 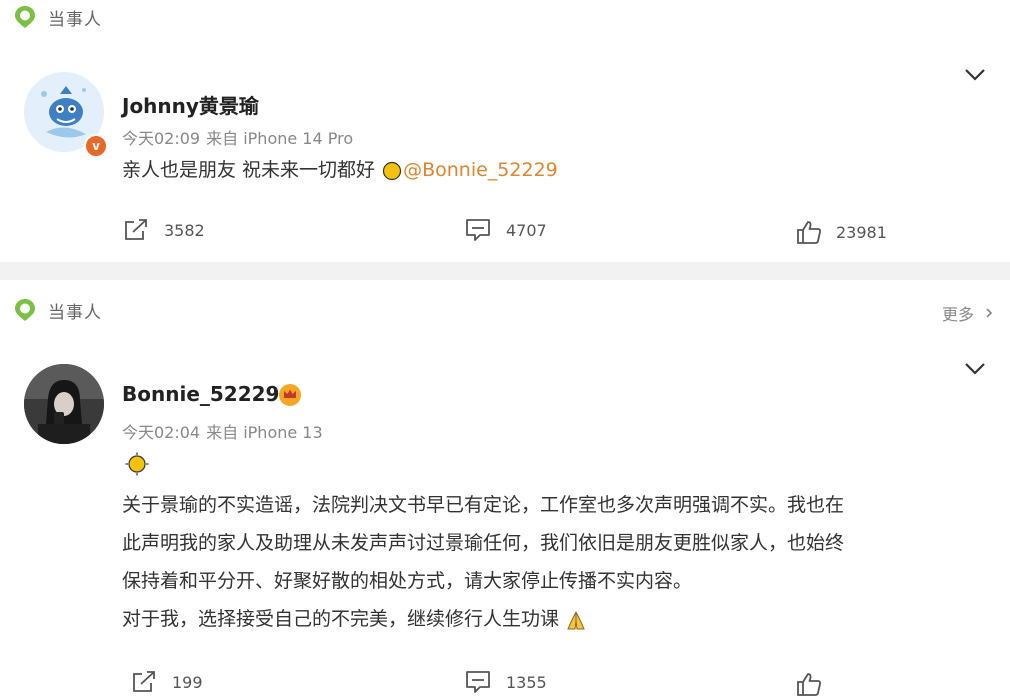 I want to click on post-meta: 今天02:09 来自 iPhone 14 Pro, so click(x=237, y=137).